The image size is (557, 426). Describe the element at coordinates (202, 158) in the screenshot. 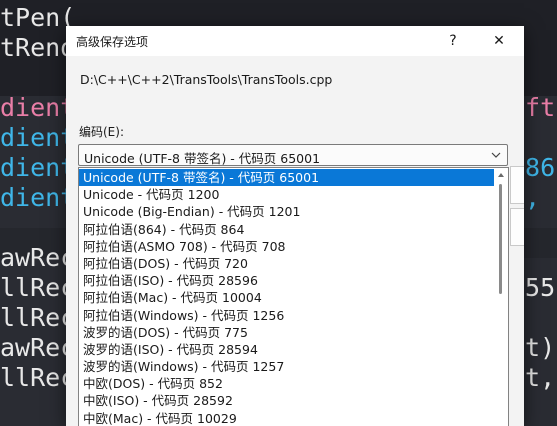

I see `encoding-combobox-value: Unicode (UTF-8 带签名) - 代码页 65001` at that location.